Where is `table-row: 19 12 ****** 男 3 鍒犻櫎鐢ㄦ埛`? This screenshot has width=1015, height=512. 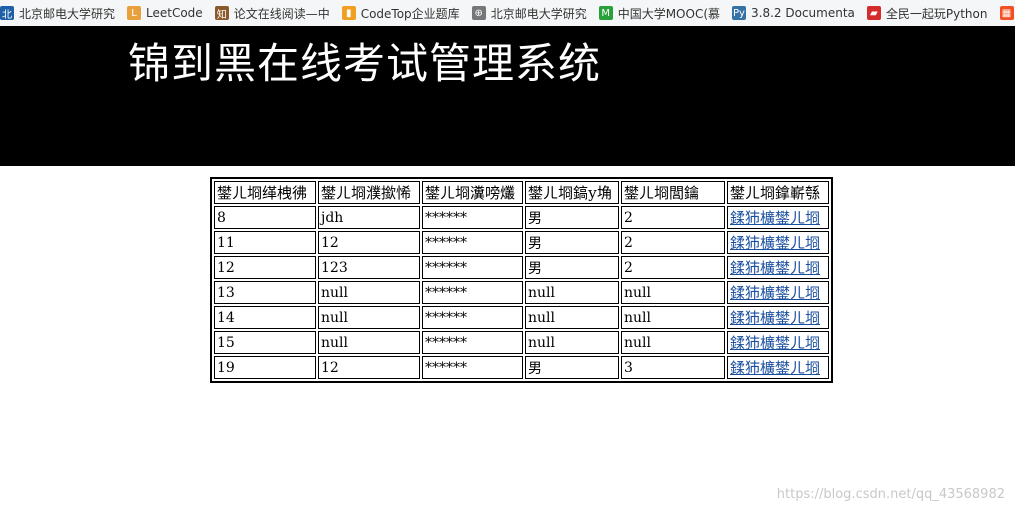
table-row: 19 12 ****** 男 3 鍒犻櫎鐢ㄦ埛 is located at coordinates (521, 367).